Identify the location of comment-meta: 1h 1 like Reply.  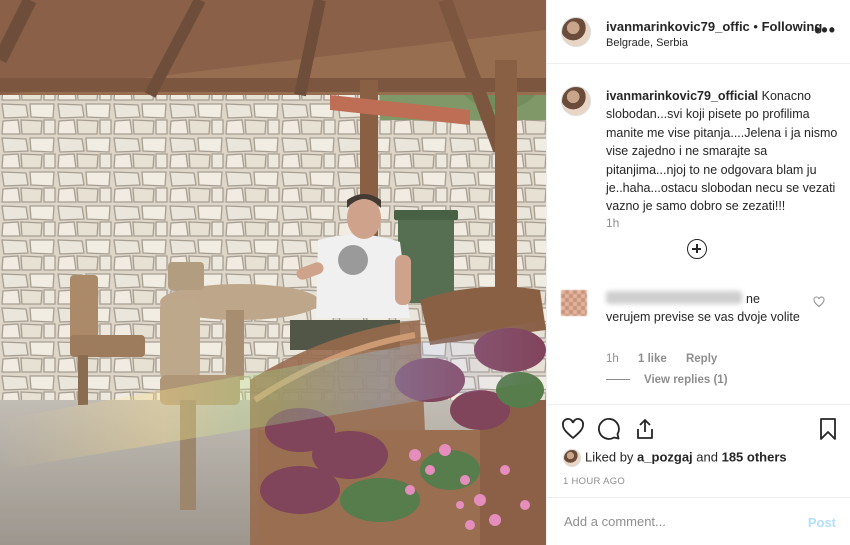
(669, 359).